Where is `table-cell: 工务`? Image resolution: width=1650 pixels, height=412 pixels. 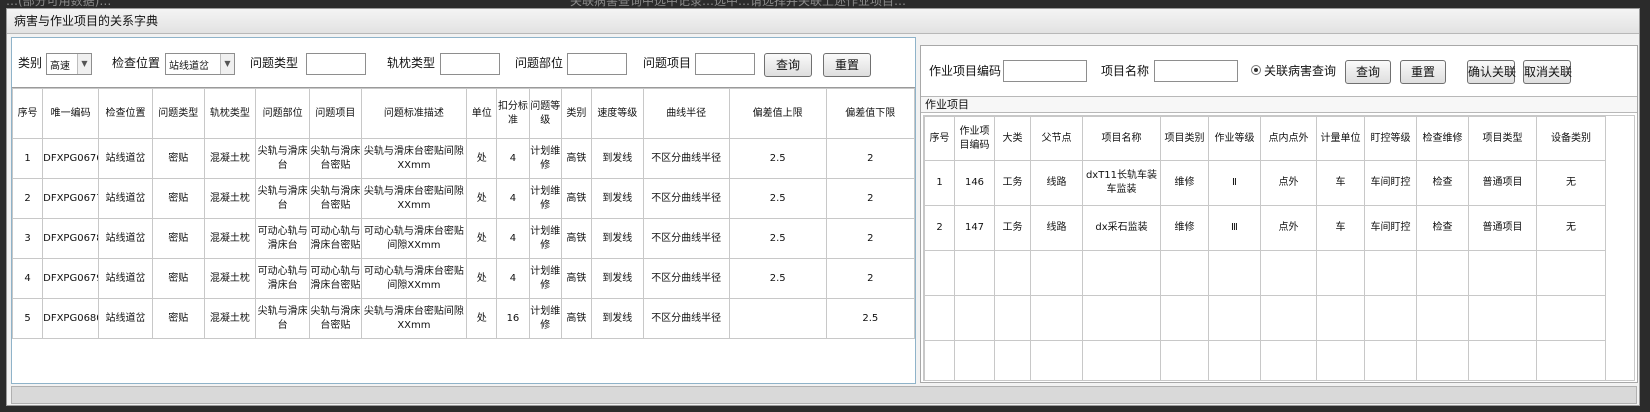
table-cell: 工务 is located at coordinates (1012, 228).